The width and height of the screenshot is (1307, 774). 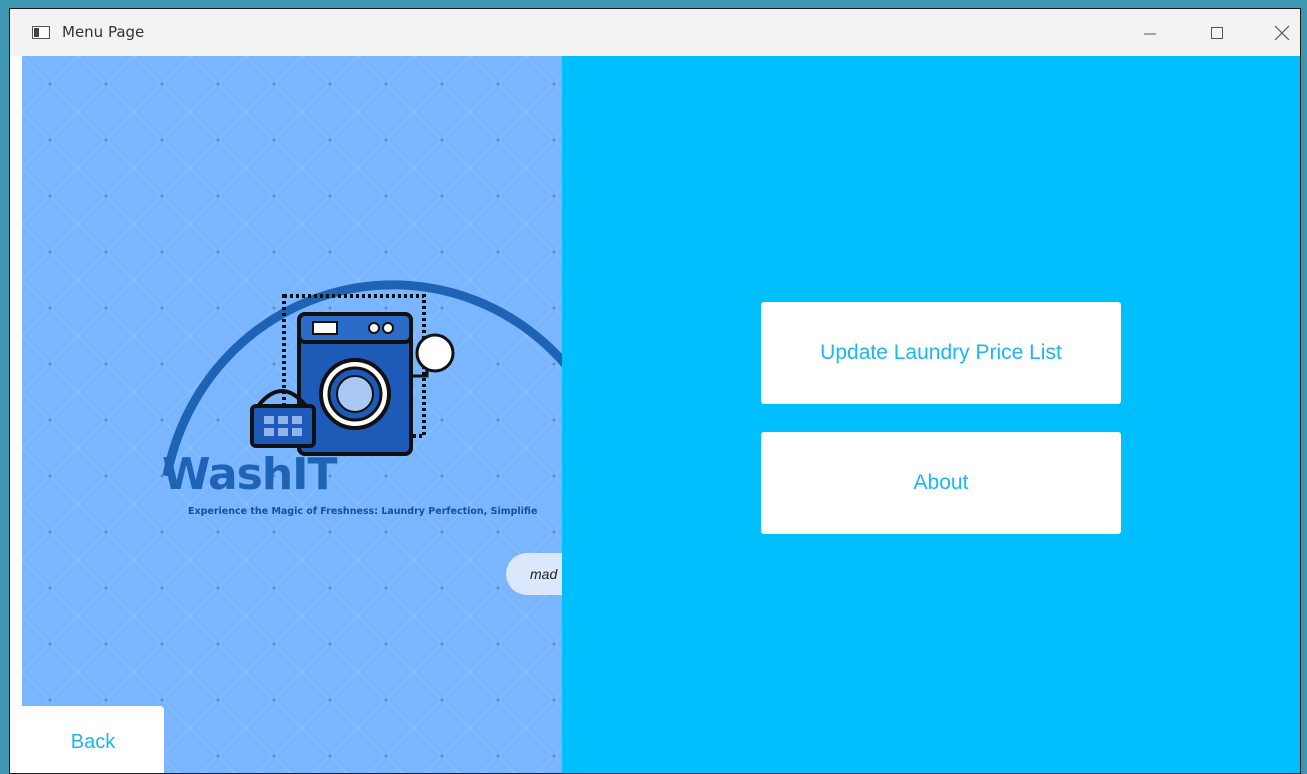 I want to click on minimize-button, so click(x=1150, y=33).